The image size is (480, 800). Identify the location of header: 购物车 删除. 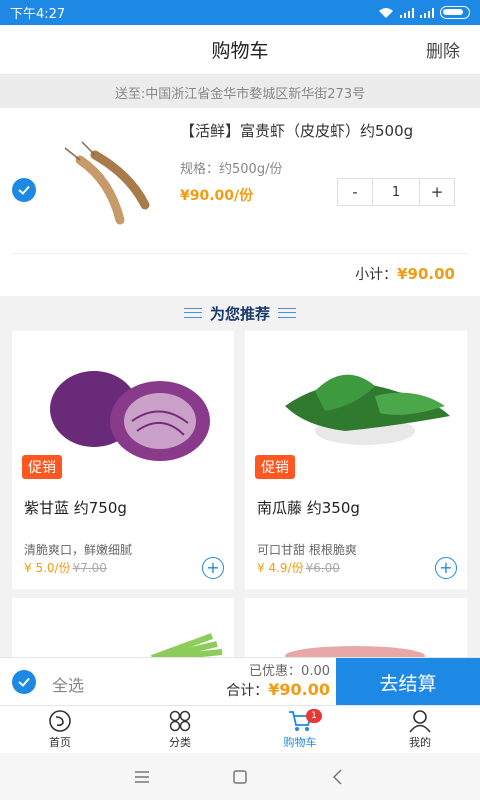
(240, 50).